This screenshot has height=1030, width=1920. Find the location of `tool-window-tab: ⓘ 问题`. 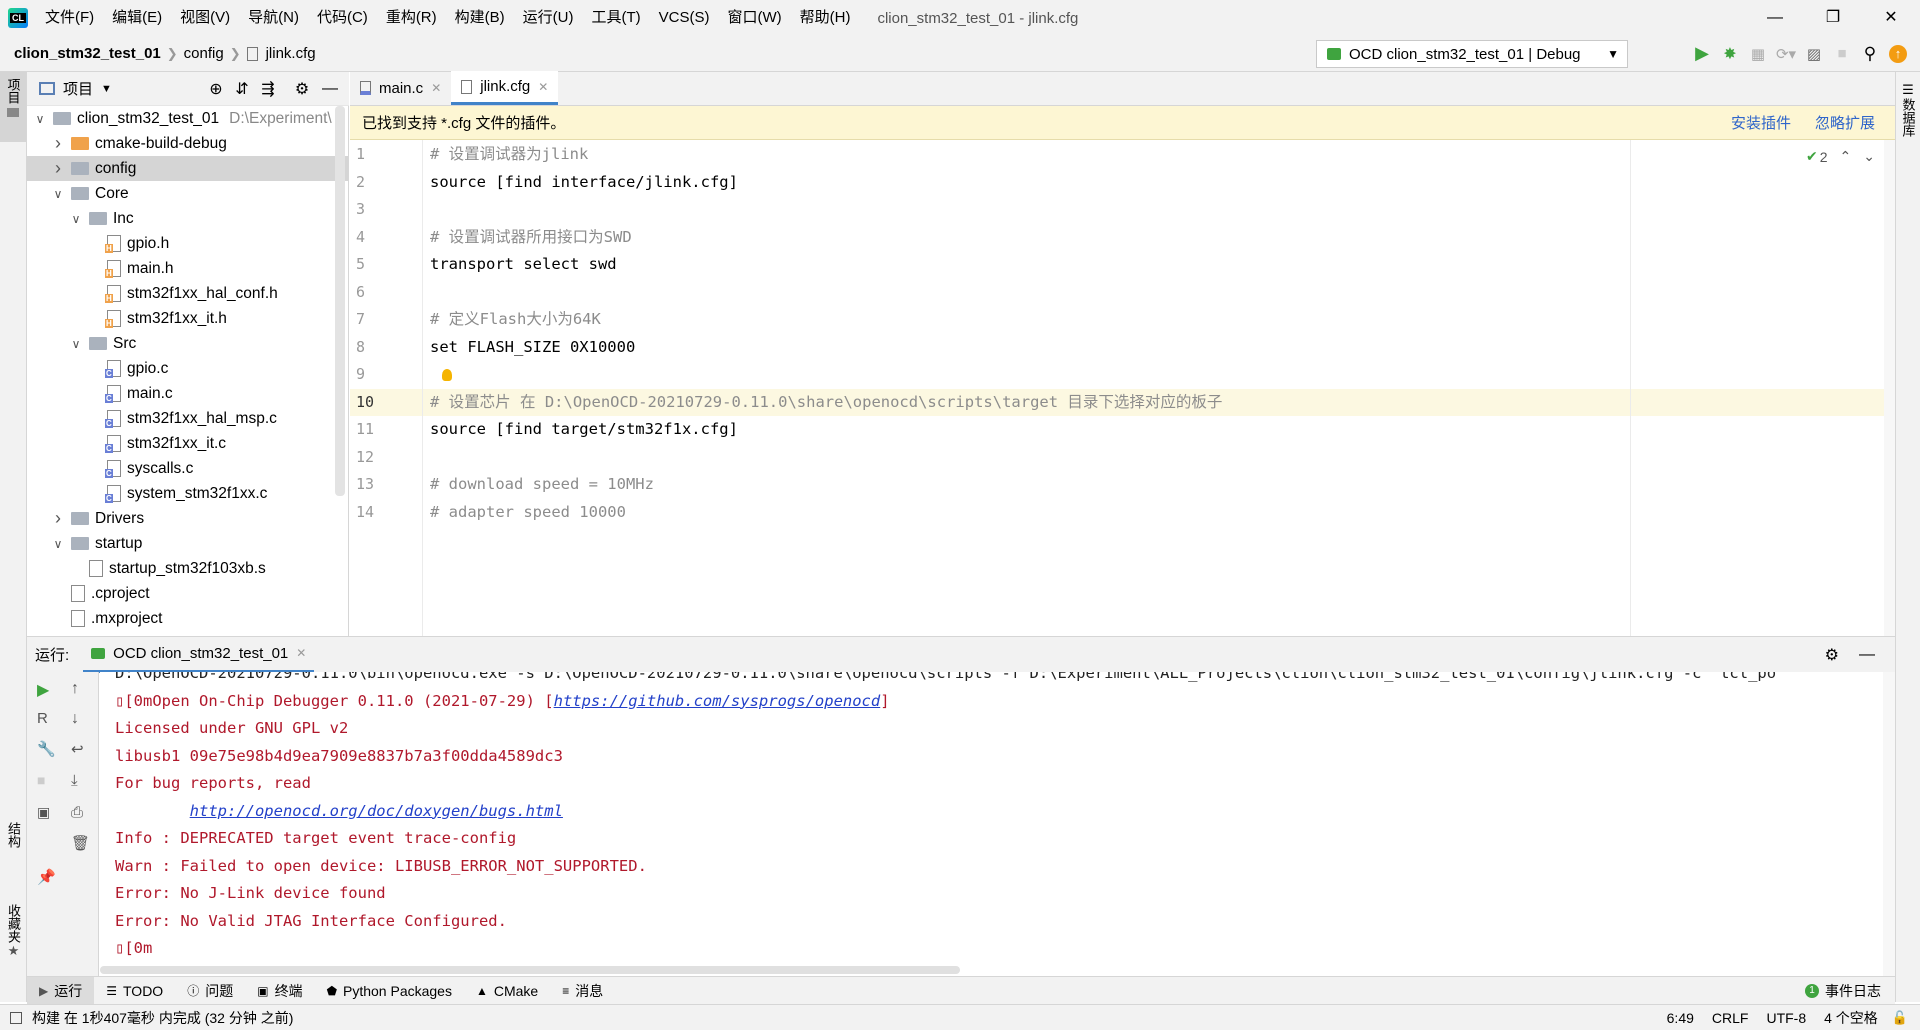

tool-window-tab: ⓘ 问题 is located at coordinates (210, 991).